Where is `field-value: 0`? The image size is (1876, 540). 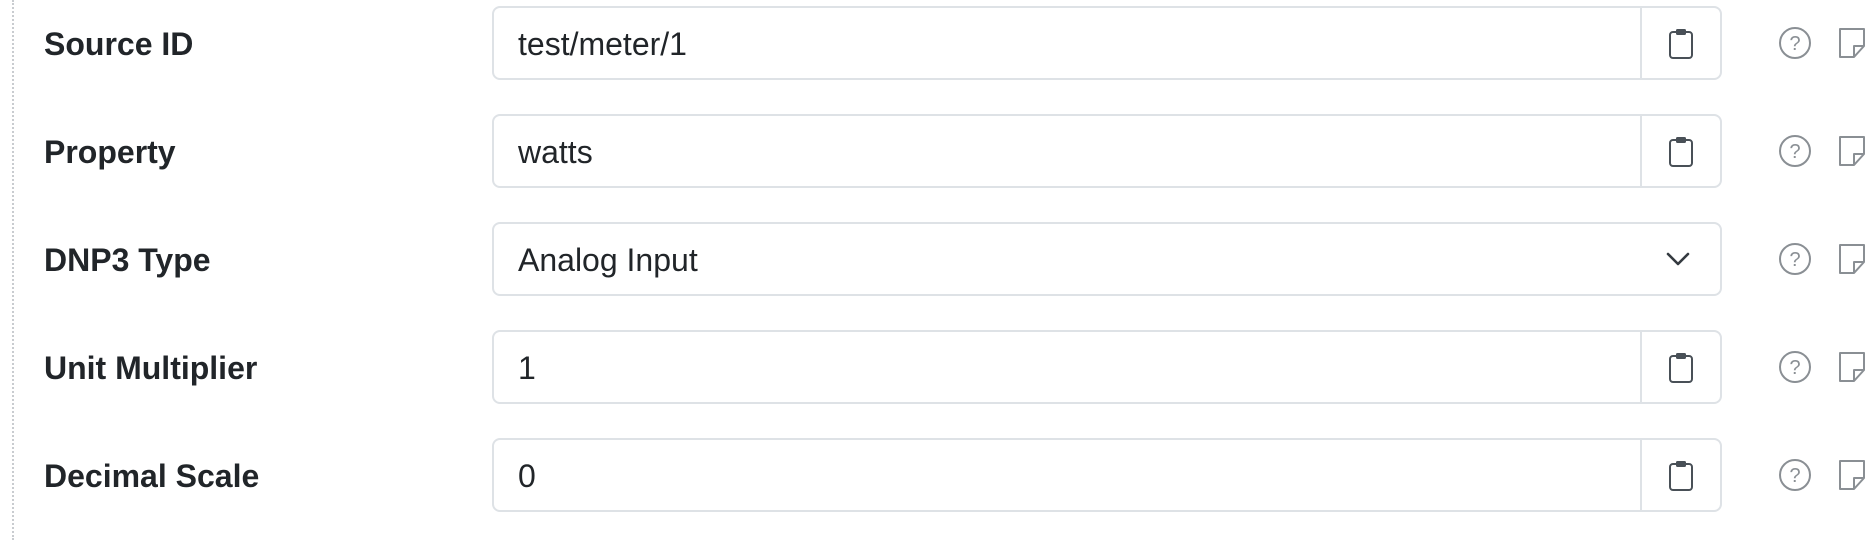 field-value: 0 is located at coordinates (527, 476).